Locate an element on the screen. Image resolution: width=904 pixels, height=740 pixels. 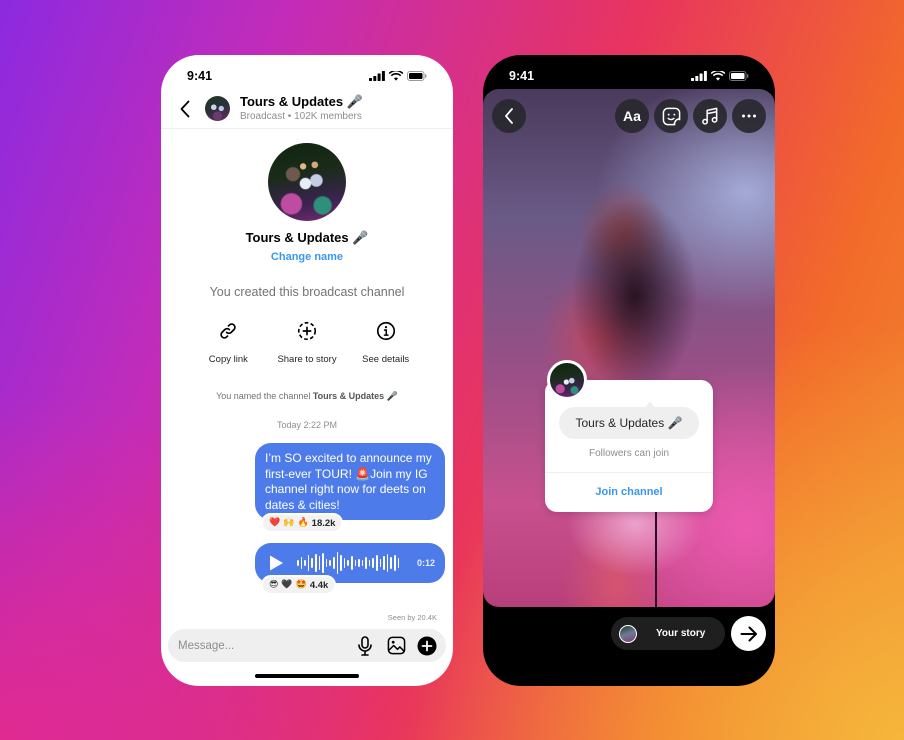
reaction-emoji: 🙌 is located at coordinates (289, 522).